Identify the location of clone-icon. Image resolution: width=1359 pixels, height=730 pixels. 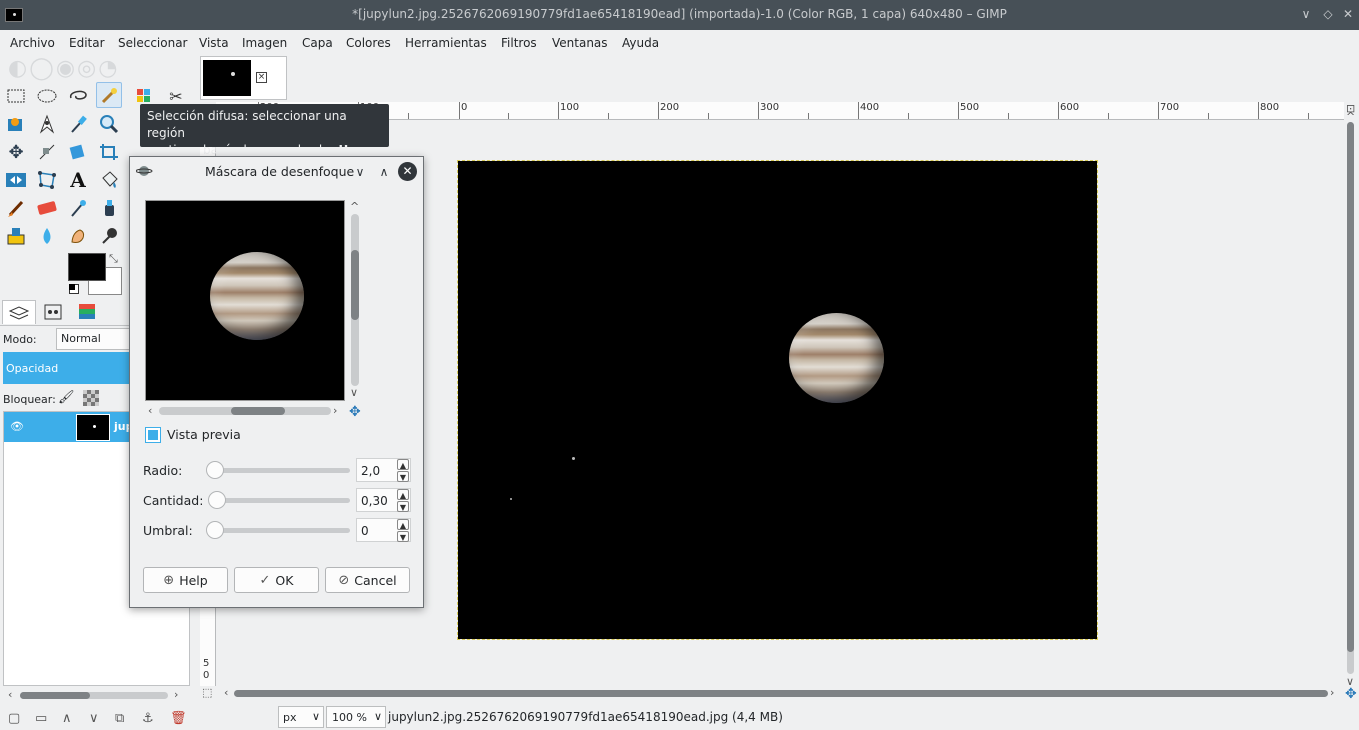
(16, 236).